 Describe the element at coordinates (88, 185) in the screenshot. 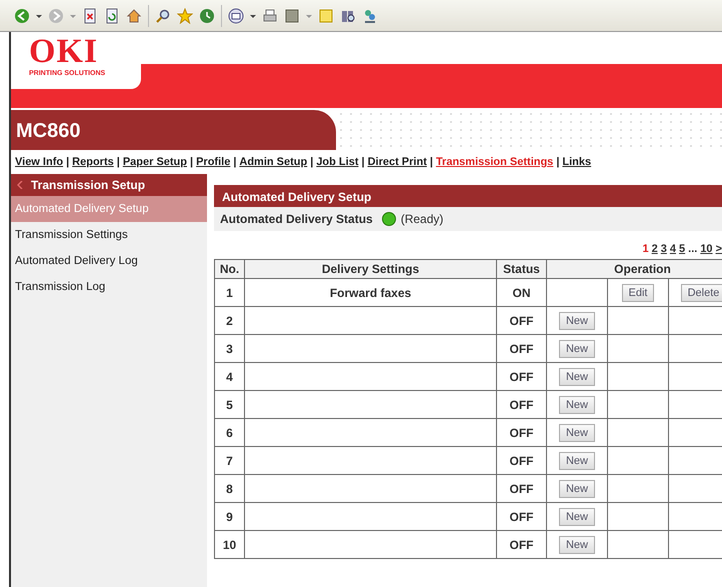

I see `sidebar-title: Transmission Setup` at that location.